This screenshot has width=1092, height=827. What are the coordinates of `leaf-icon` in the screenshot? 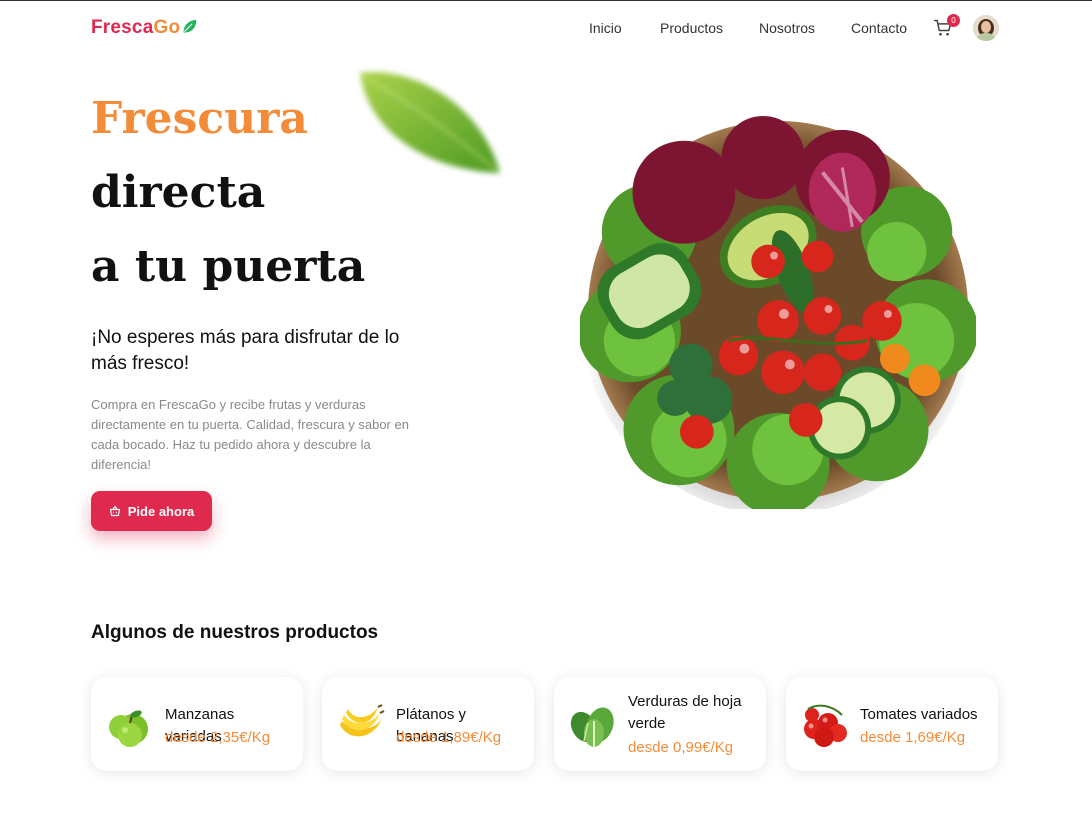 It's located at (190, 26).